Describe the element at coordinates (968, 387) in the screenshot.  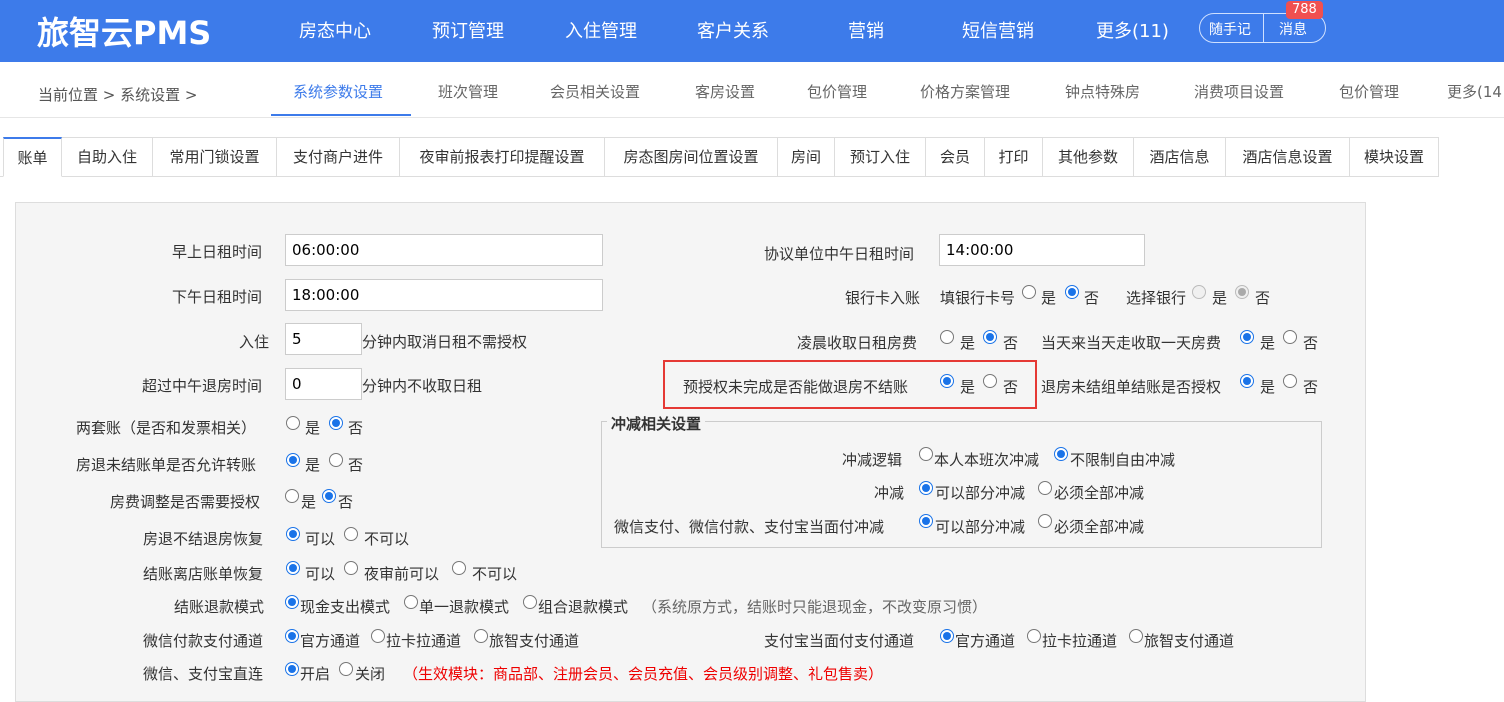
I see `preauth-yes-text: 是` at that location.